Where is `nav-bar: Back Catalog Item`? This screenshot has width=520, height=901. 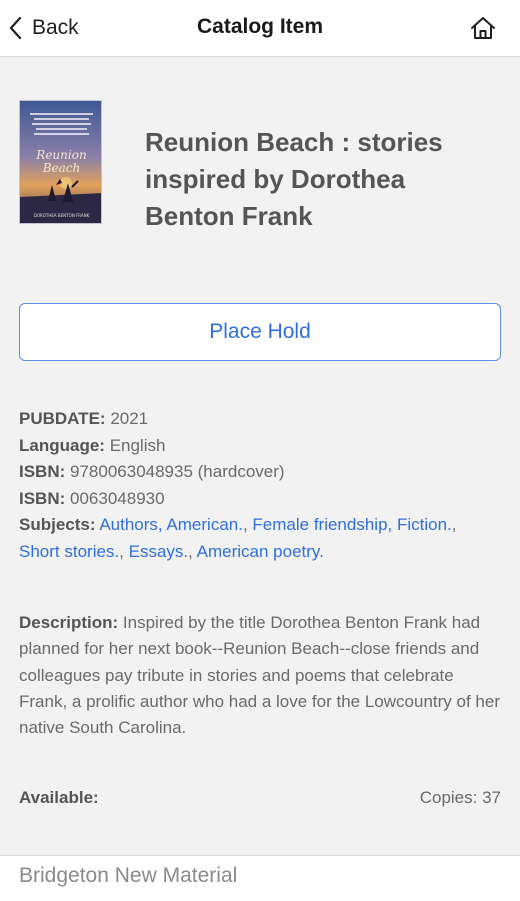
nav-bar: Back Catalog Item is located at coordinates (260, 28).